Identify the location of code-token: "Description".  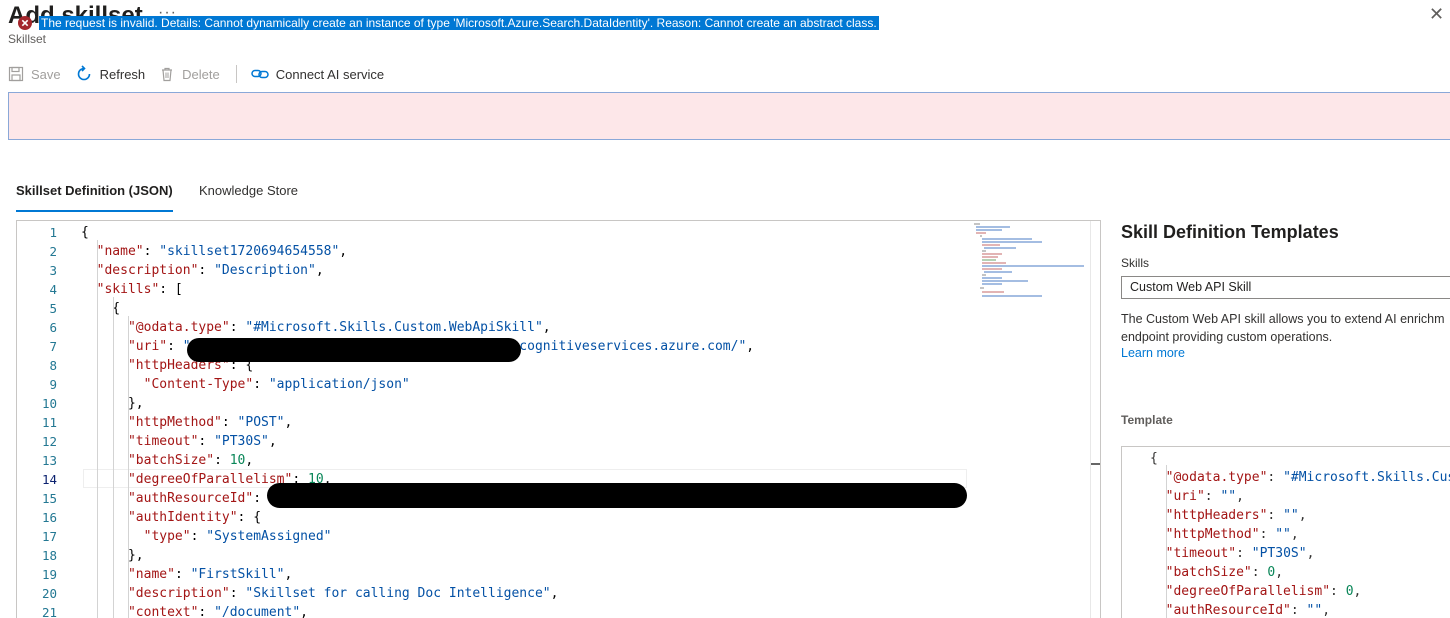
(265, 270).